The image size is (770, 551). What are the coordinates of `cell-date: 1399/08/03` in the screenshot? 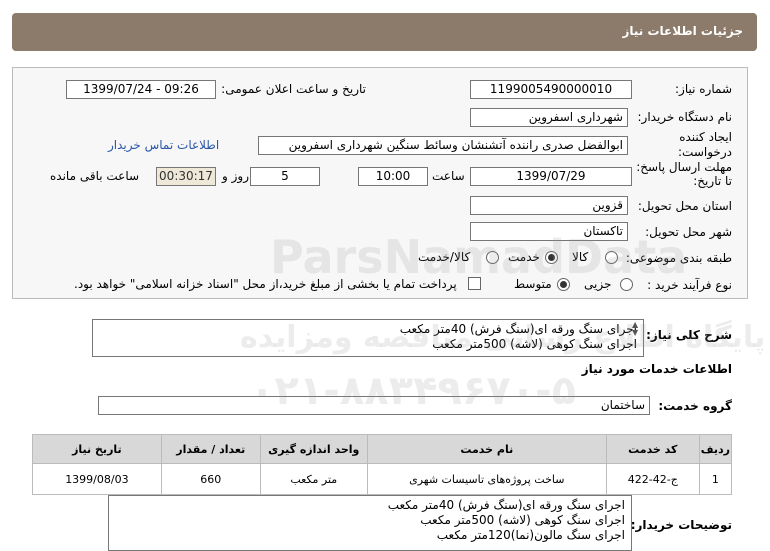 It's located at (97, 479).